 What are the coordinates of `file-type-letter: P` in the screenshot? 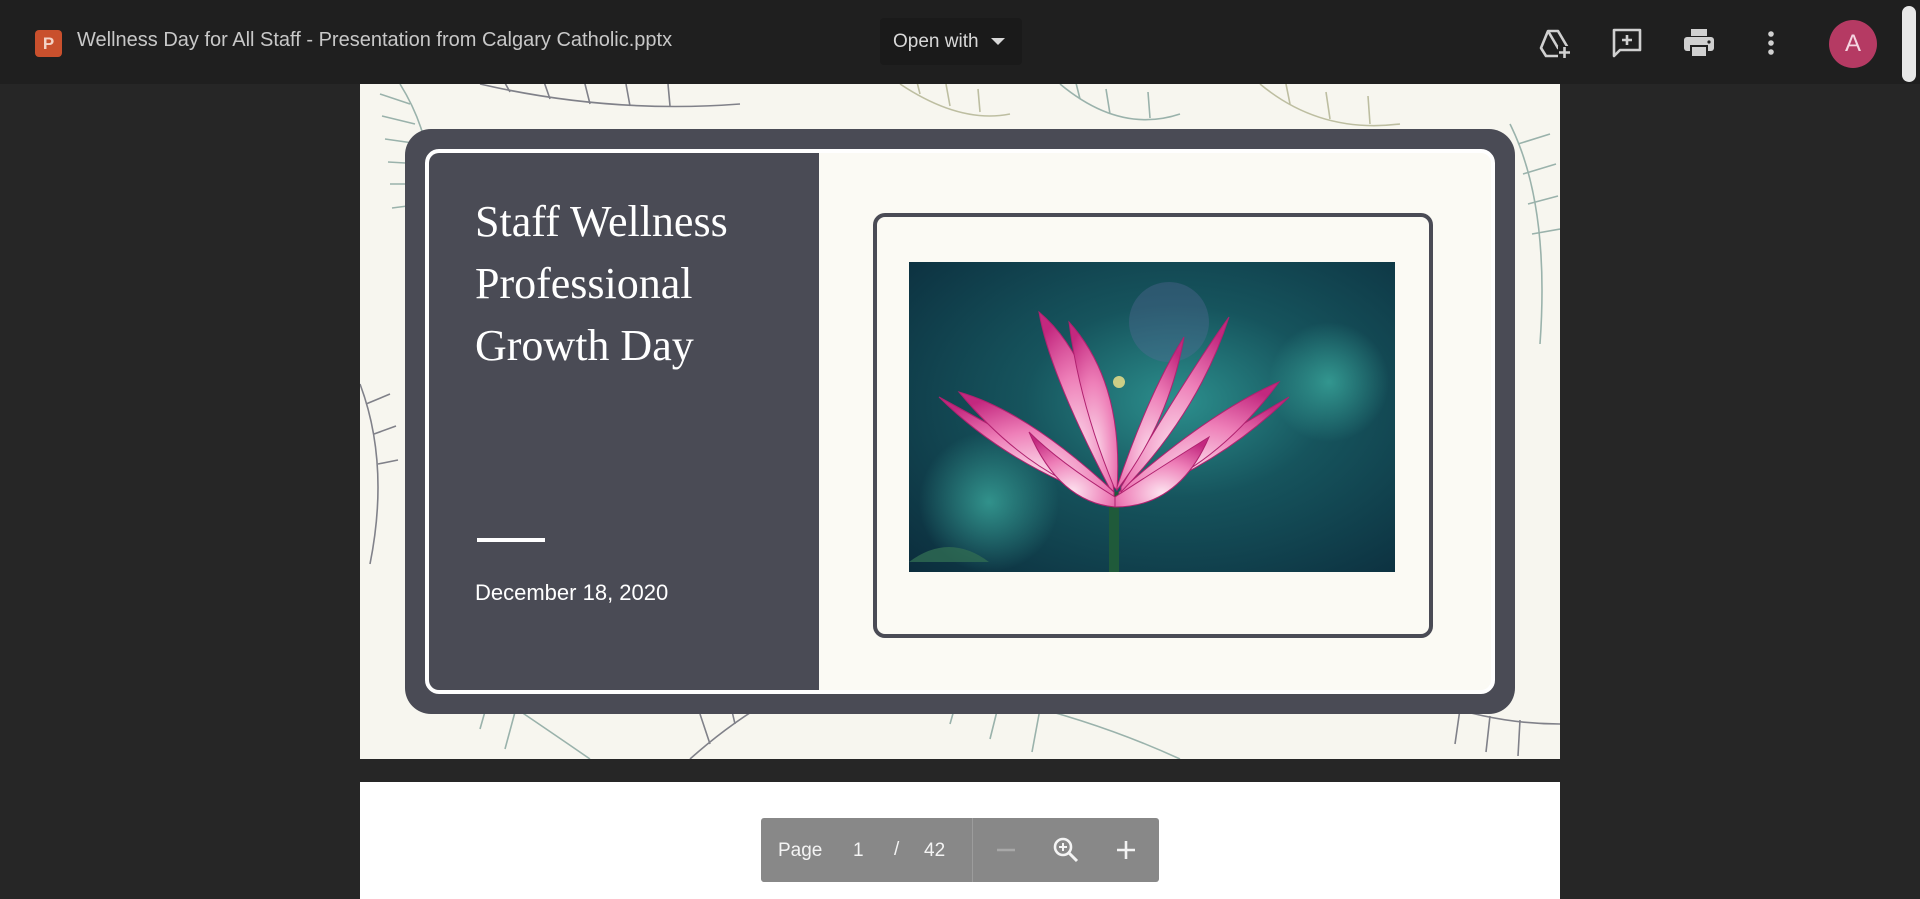 It's located at (48, 43).